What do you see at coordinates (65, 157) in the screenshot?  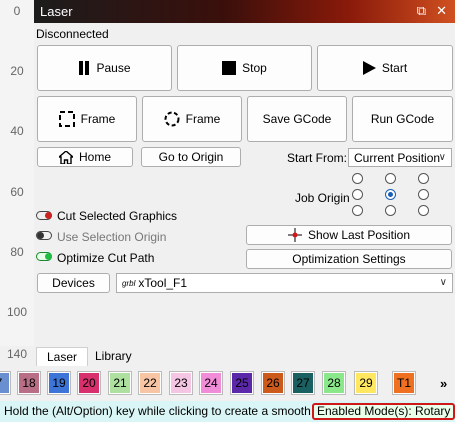 I see `home-icon` at bounding box center [65, 157].